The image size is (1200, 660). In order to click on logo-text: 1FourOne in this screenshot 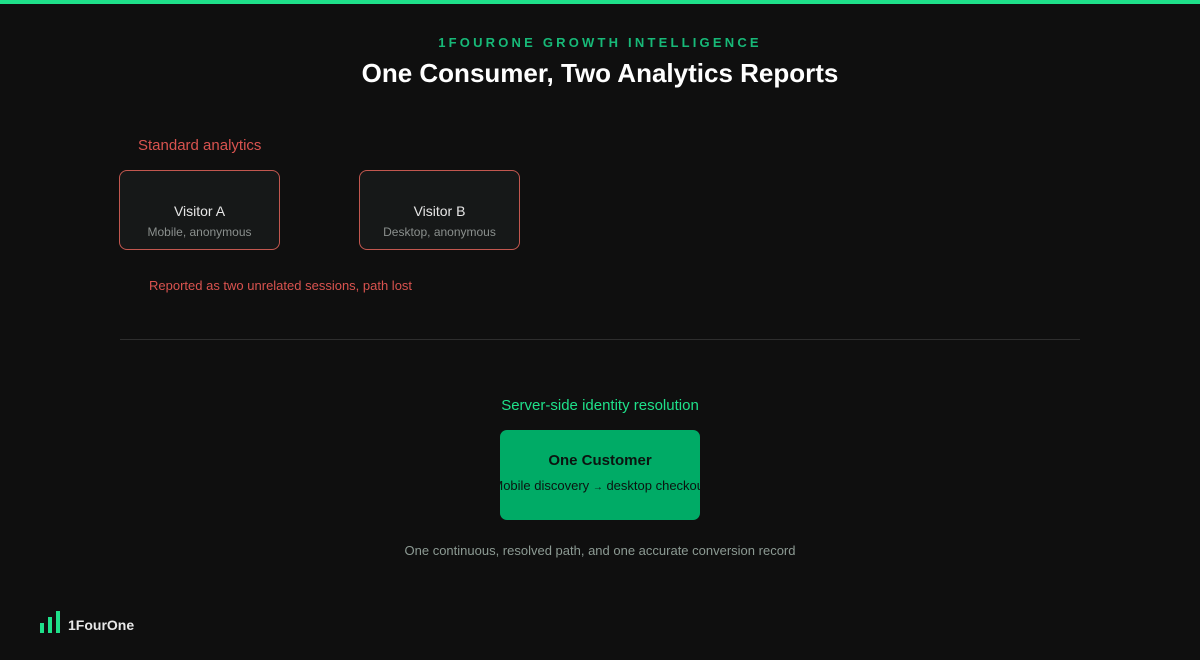, I will do `click(101, 625)`.